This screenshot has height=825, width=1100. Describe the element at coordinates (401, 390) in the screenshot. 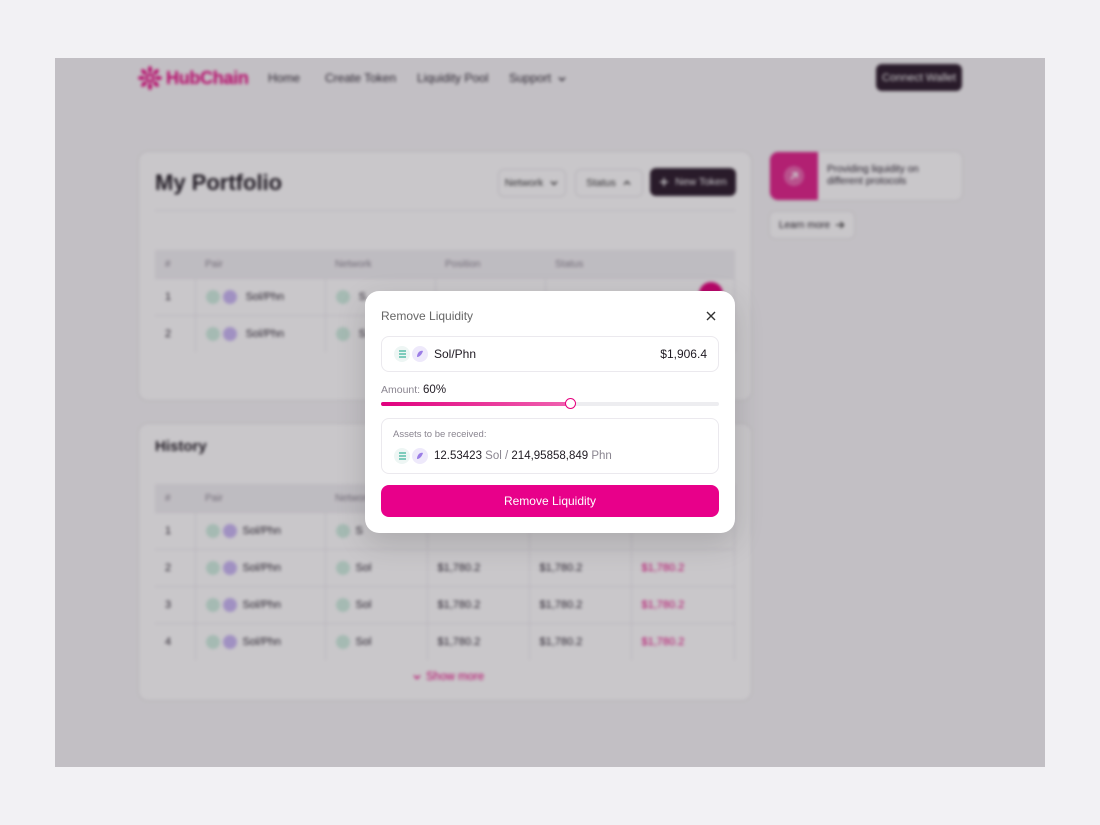

I see `amount-label: Amount:` at that location.